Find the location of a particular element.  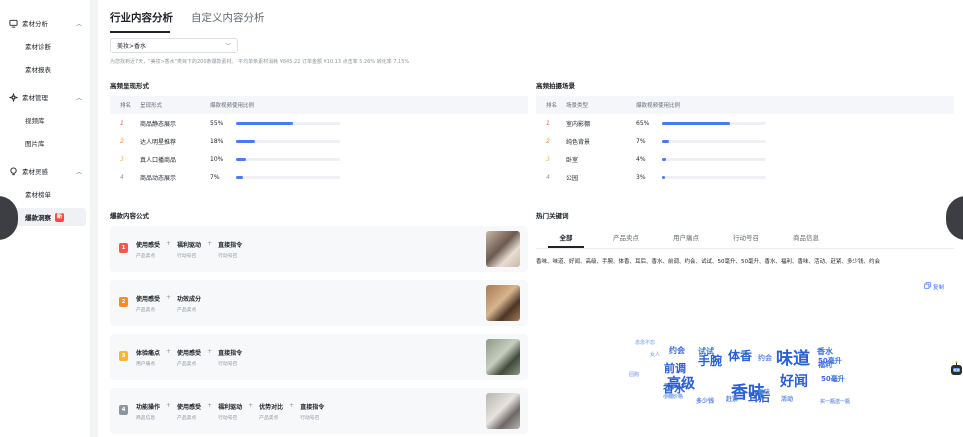

keyword-tab-selling-points: 产品卖点 is located at coordinates (626, 237).